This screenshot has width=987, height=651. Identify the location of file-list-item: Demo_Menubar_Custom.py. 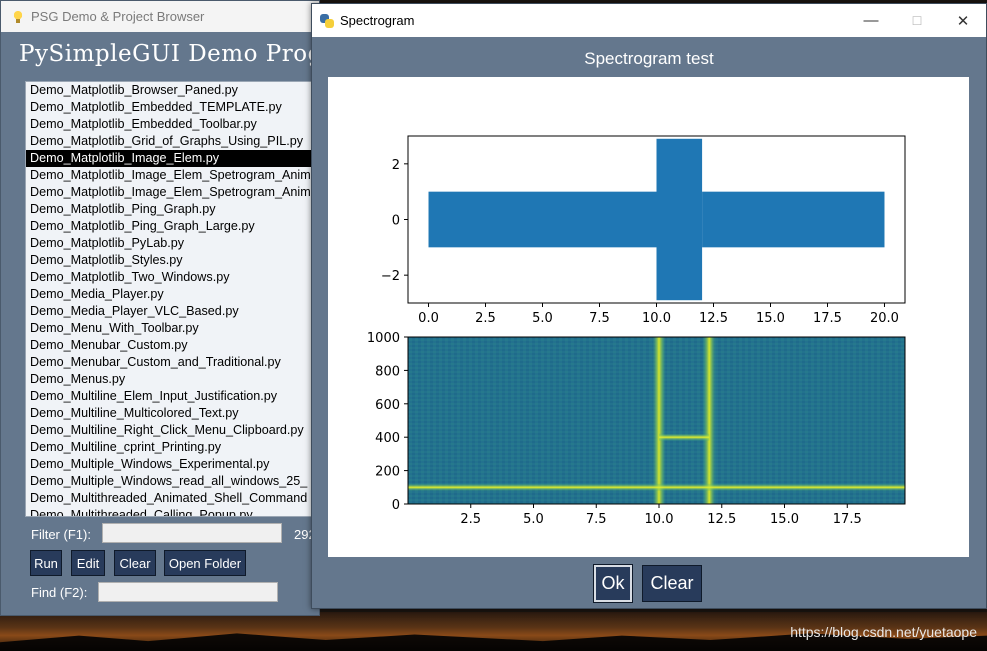
(175, 345).